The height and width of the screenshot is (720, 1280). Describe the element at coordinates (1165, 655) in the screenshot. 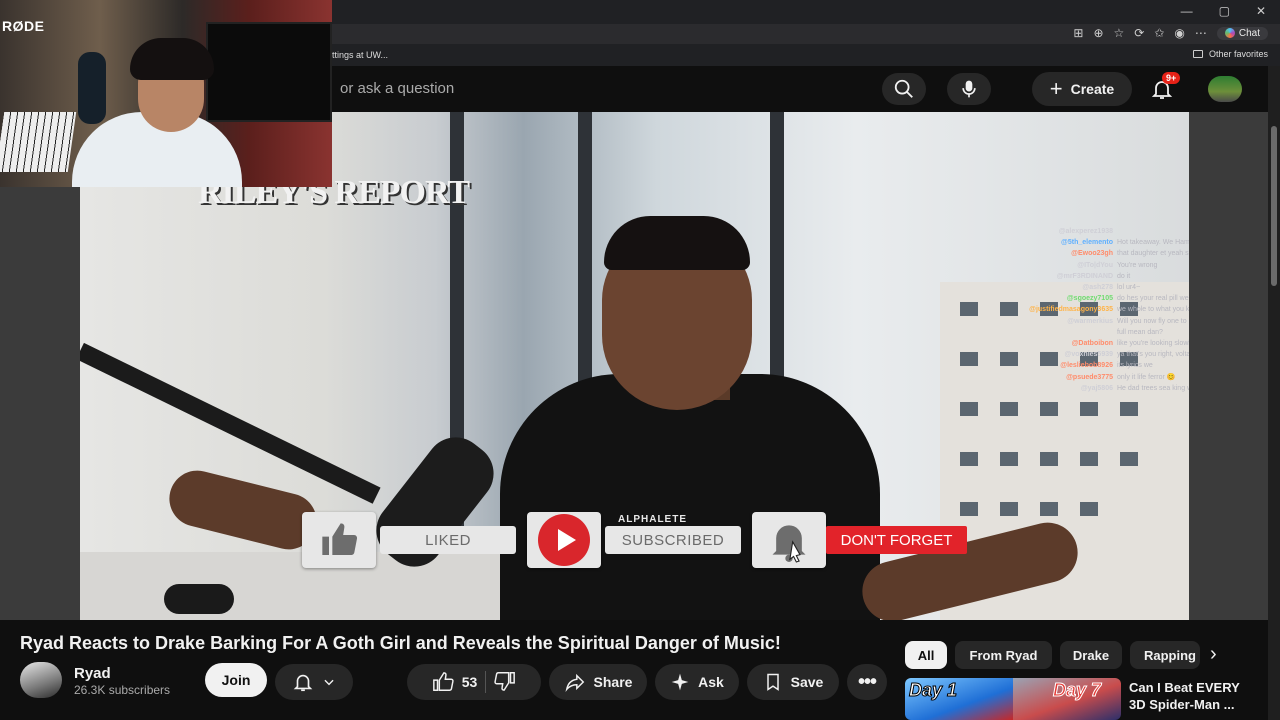

I see `chip-rapping: Rapping` at that location.